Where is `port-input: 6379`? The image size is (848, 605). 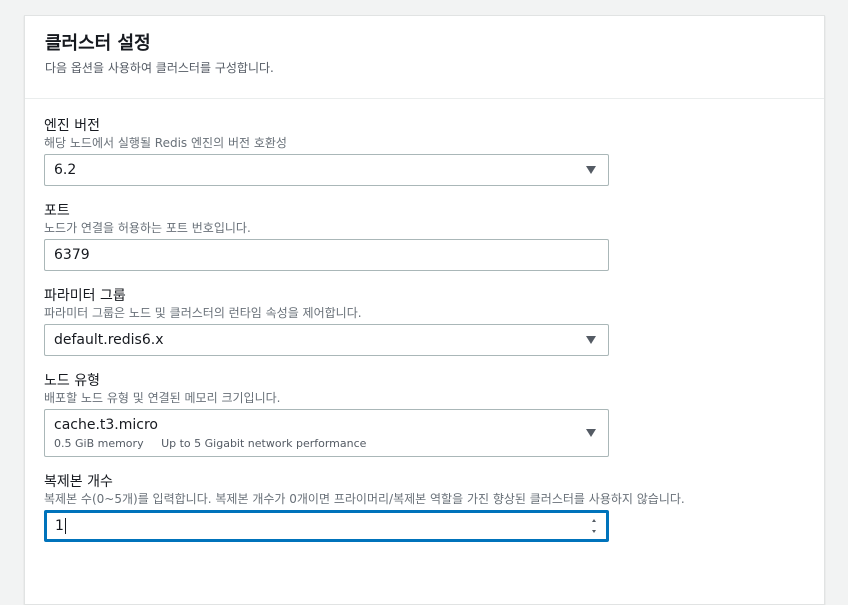
port-input: 6379 is located at coordinates (326, 255).